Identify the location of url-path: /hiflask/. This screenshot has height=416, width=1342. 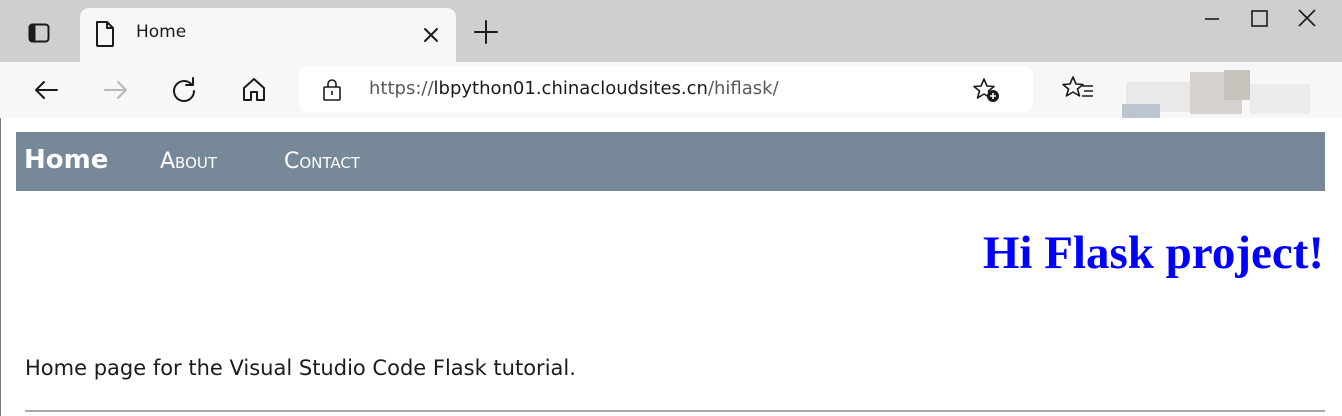
(743, 88).